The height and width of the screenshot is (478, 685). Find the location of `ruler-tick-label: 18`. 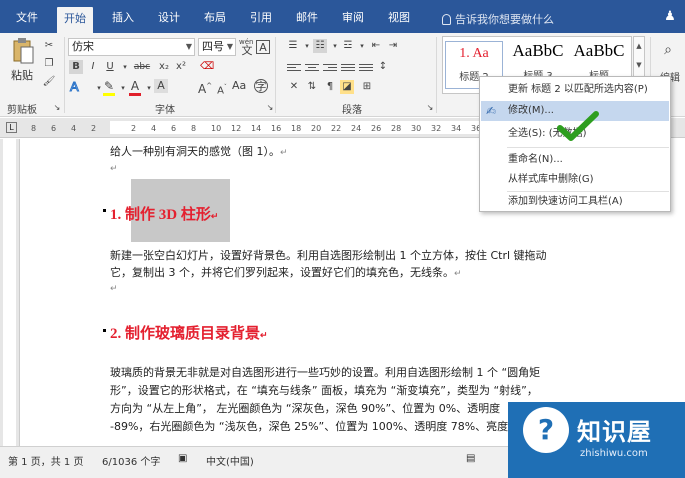

ruler-tick-label: 18 is located at coordinates (296, 128).